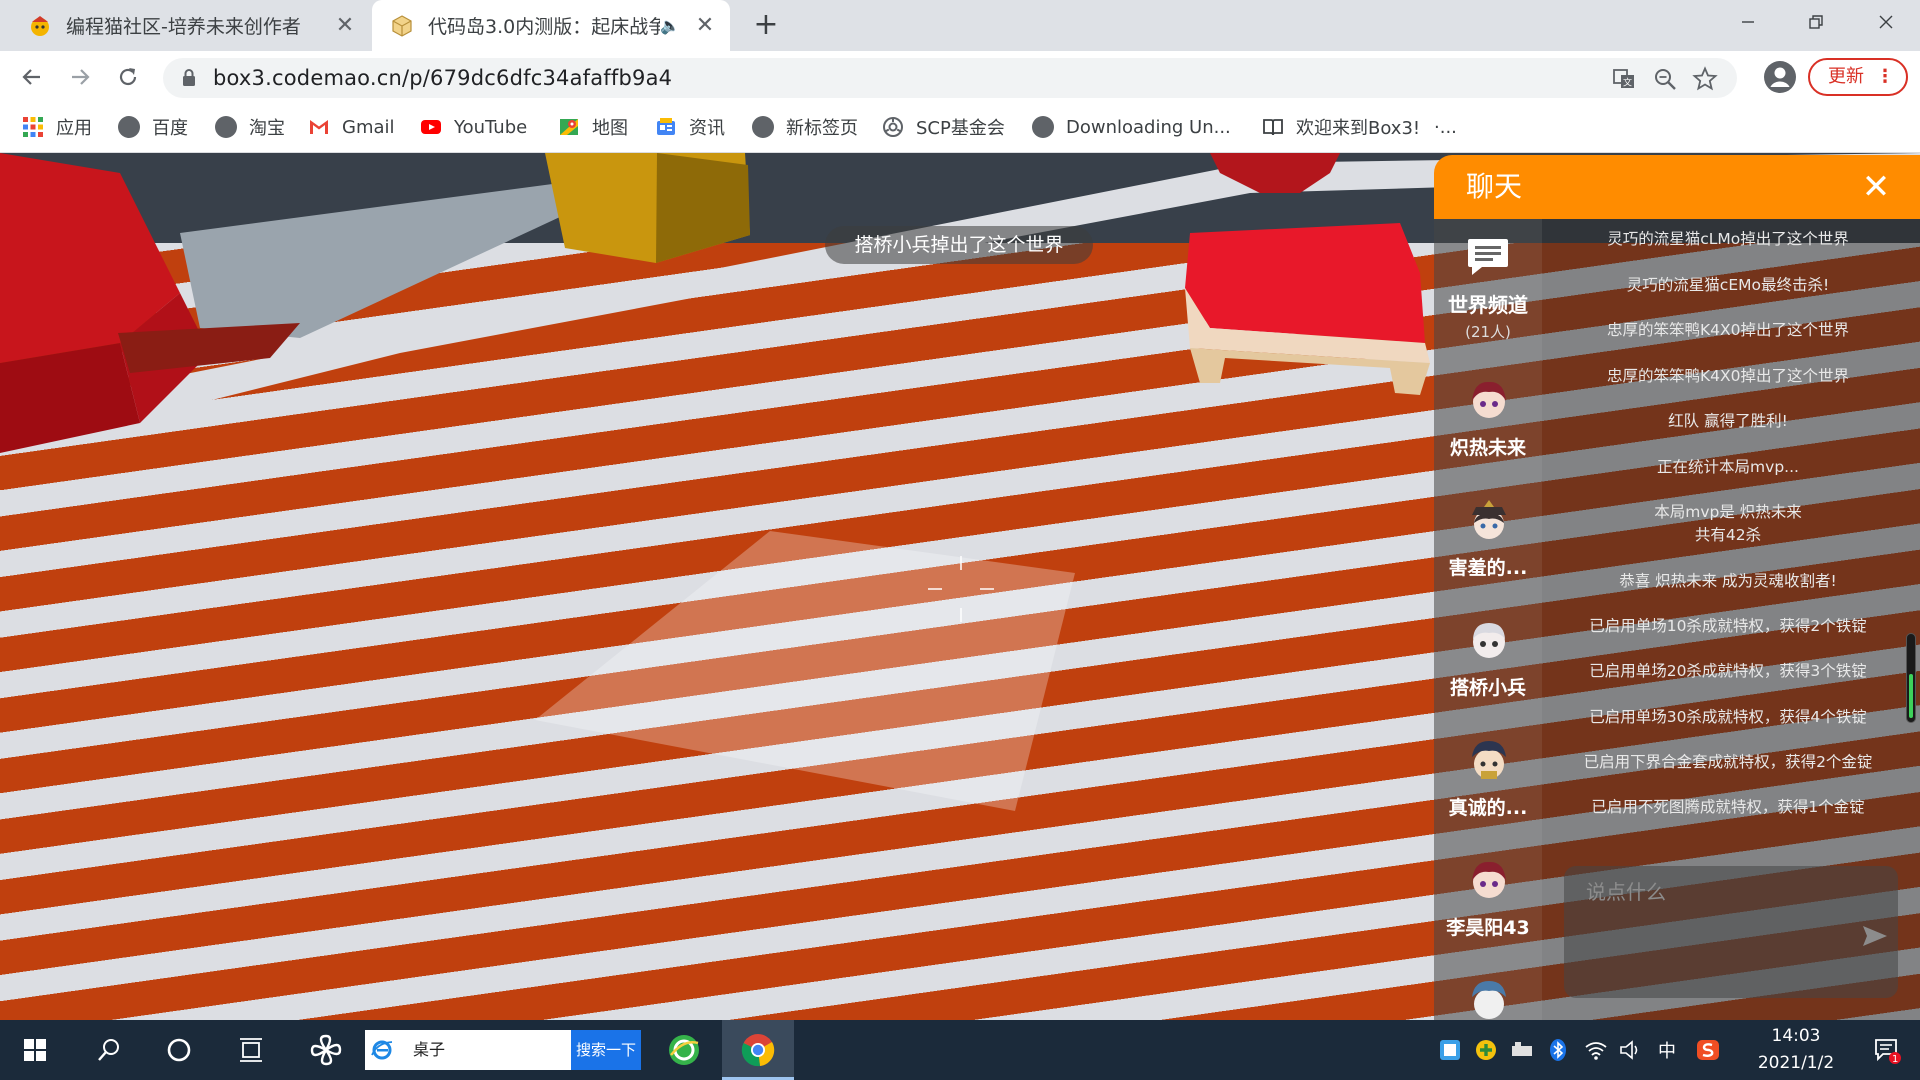  I want to click on chat-message: 恭喜 炽热未来 成为灵魂收割者!, so click(1728, 581).